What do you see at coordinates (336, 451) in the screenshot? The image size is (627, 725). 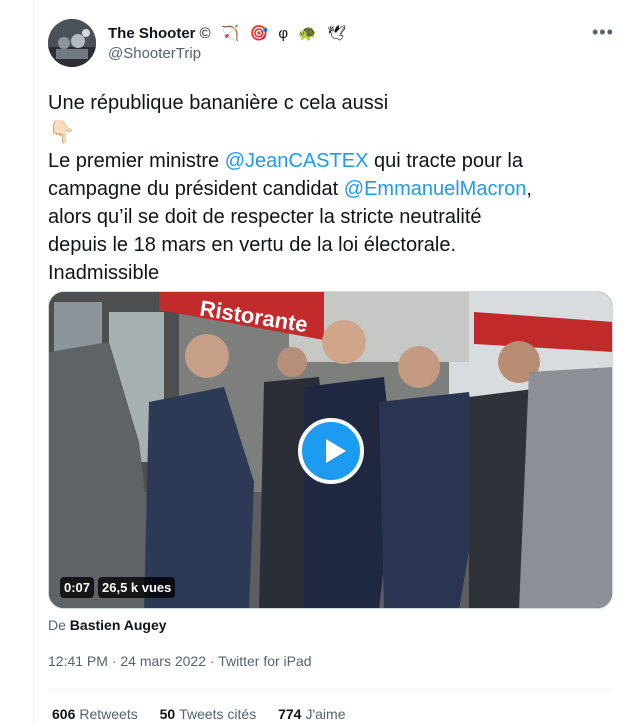 I see `play-triangle` at bounding box center [336, 451].